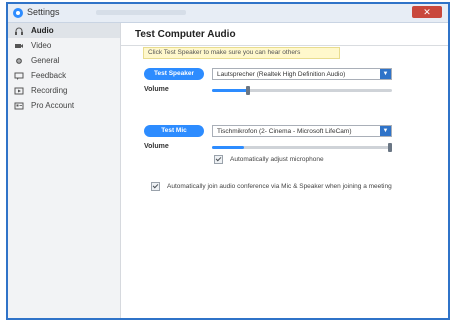  I want to click on sidebar-item-feedback: Feedback, so click(64, 75).